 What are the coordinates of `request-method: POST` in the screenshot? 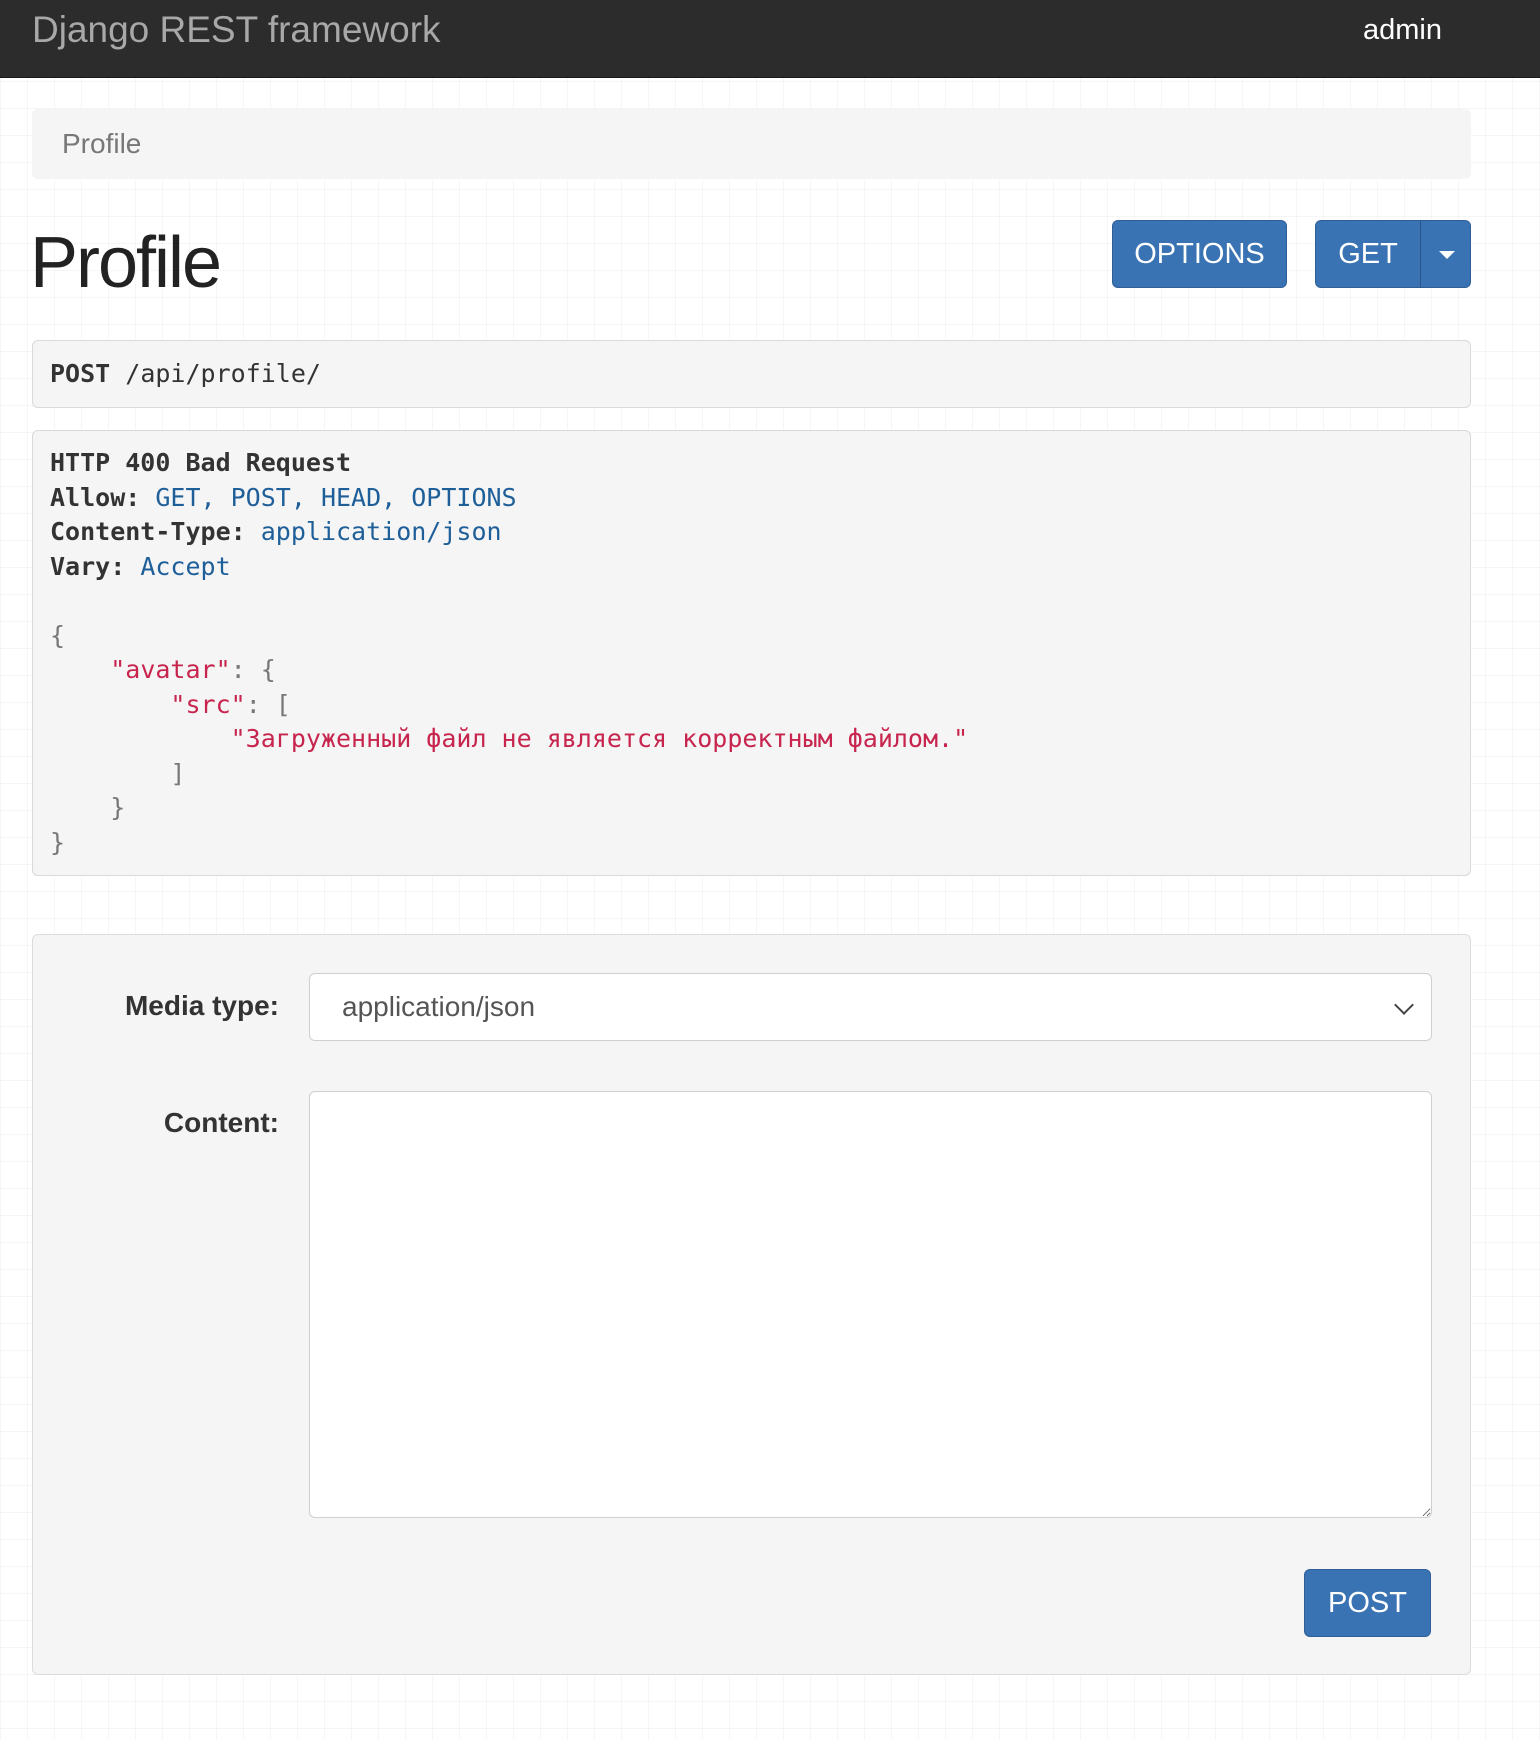 It's located at (80, 373).